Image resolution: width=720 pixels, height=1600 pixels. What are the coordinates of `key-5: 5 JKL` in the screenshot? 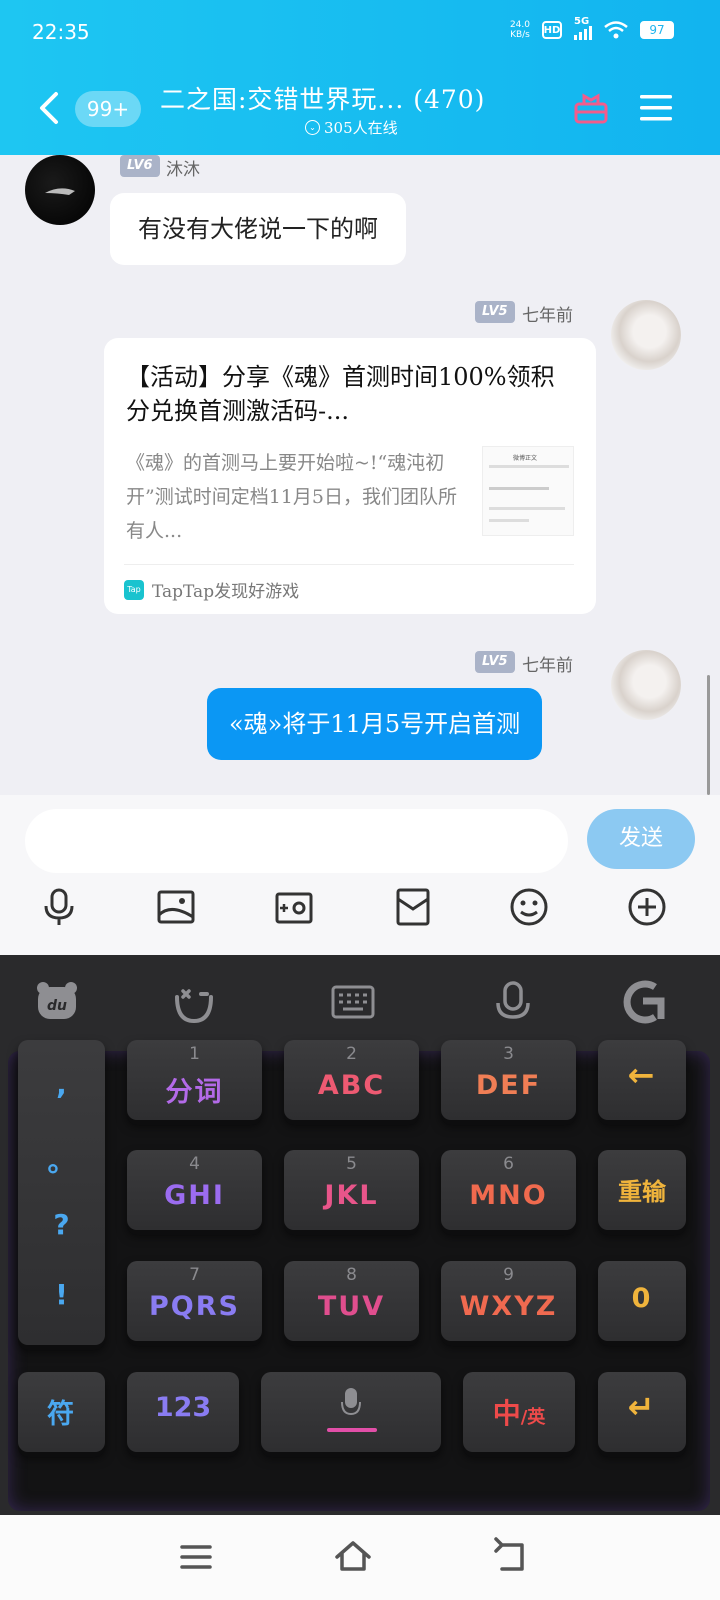 It's located at (351, 1190).